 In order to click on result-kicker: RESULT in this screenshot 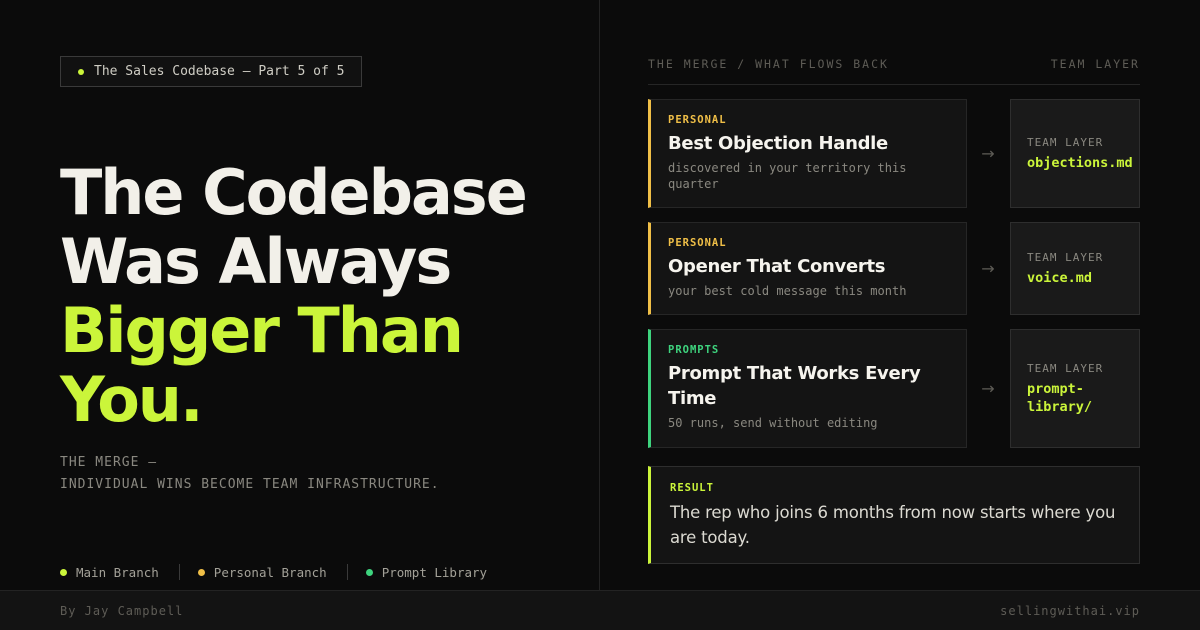, I will do `click(692, 488)`.